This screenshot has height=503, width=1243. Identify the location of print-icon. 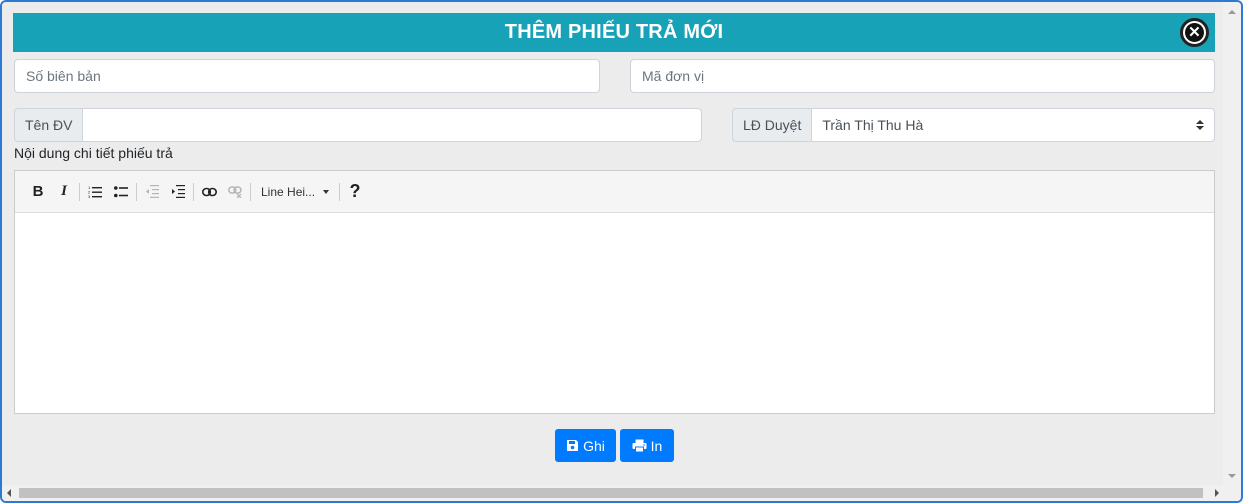
(639, 445).